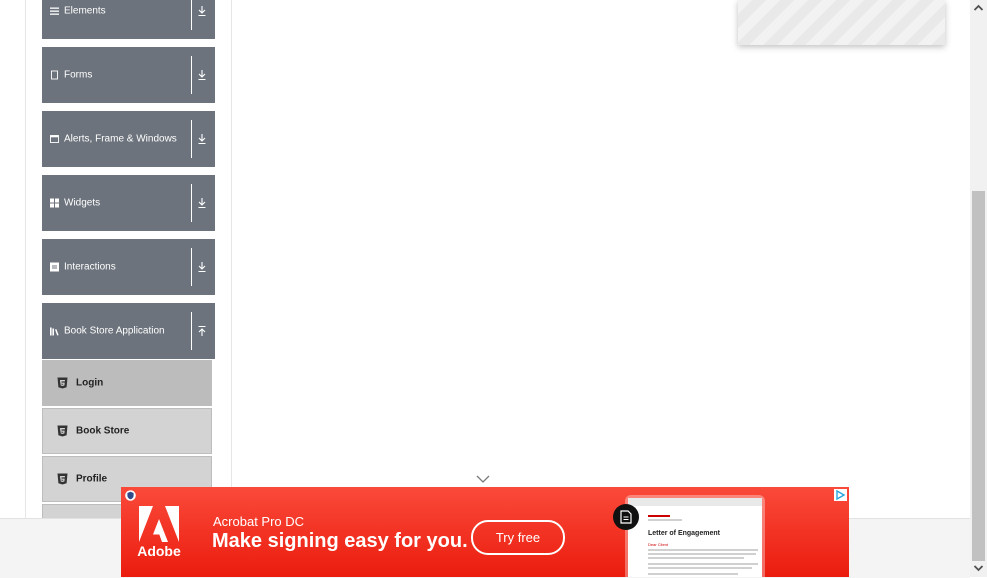  Describe the element at coordinates (54, 139) in the screenshot. I see `window-icon` at that location.